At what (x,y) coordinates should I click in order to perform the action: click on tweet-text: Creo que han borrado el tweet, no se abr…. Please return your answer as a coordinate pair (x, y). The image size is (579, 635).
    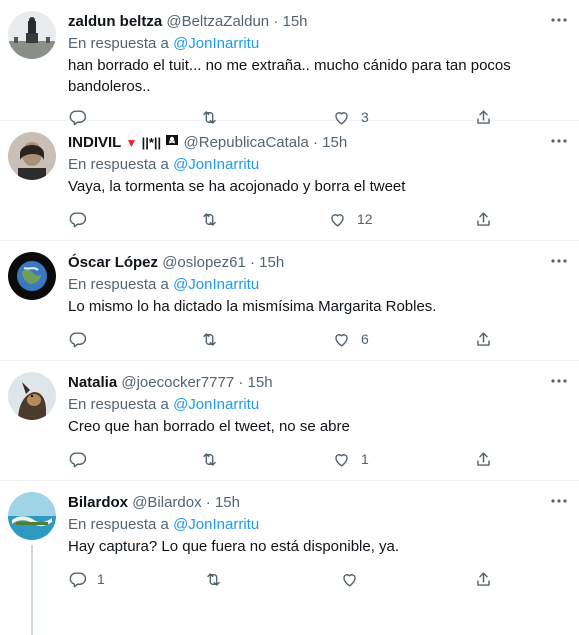
    Looking at the image, I should click on (308, 426).